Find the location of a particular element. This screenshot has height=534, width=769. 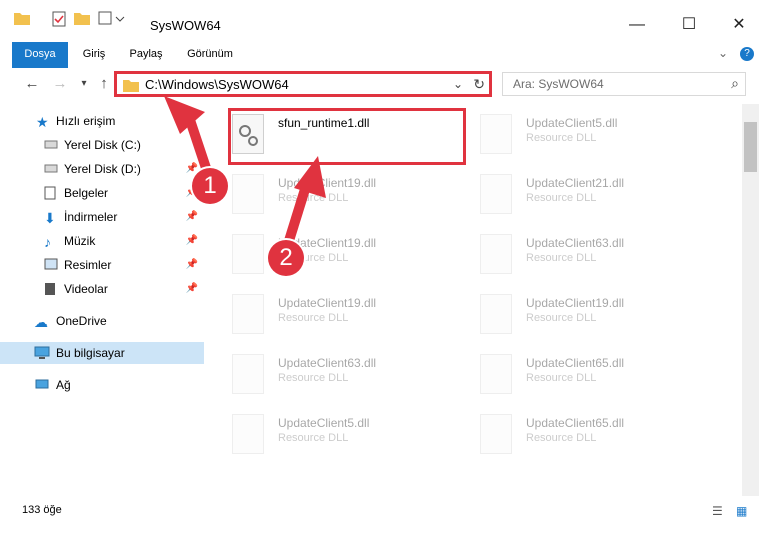

annotation-arrows is located at coordinates (245, 171).